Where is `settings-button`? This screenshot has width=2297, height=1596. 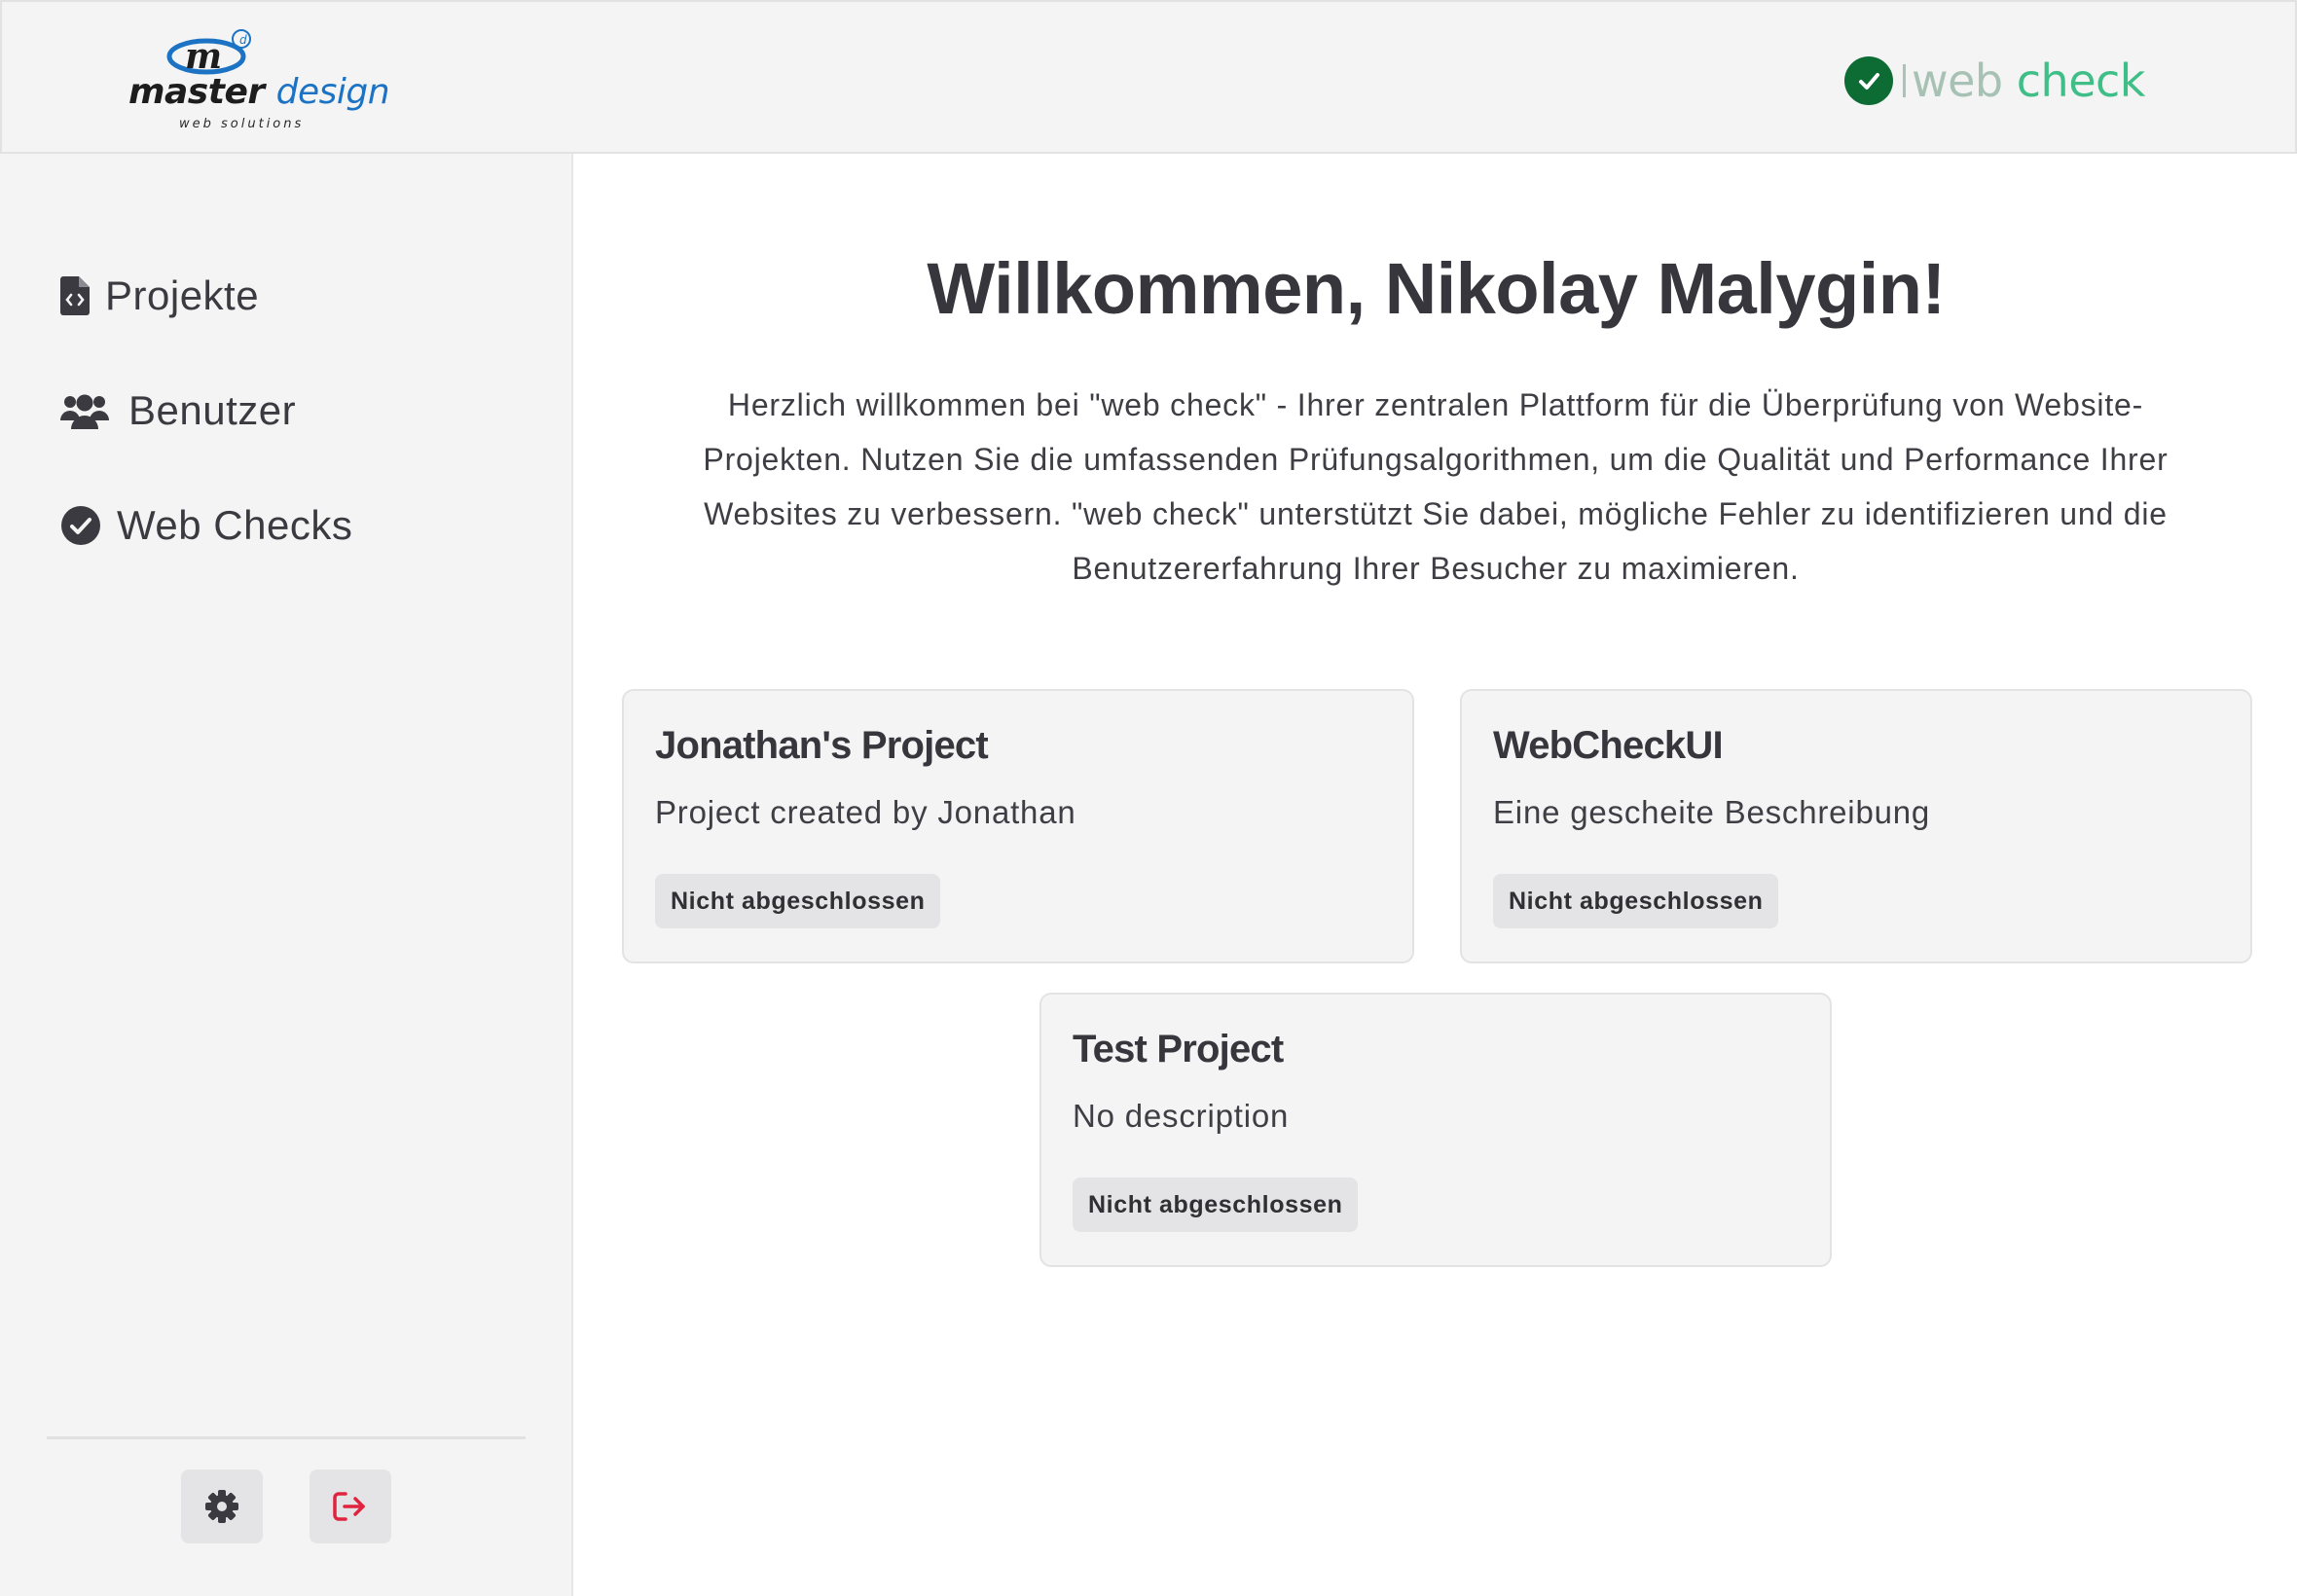 settings-button is located at coordinates (222, 1506).